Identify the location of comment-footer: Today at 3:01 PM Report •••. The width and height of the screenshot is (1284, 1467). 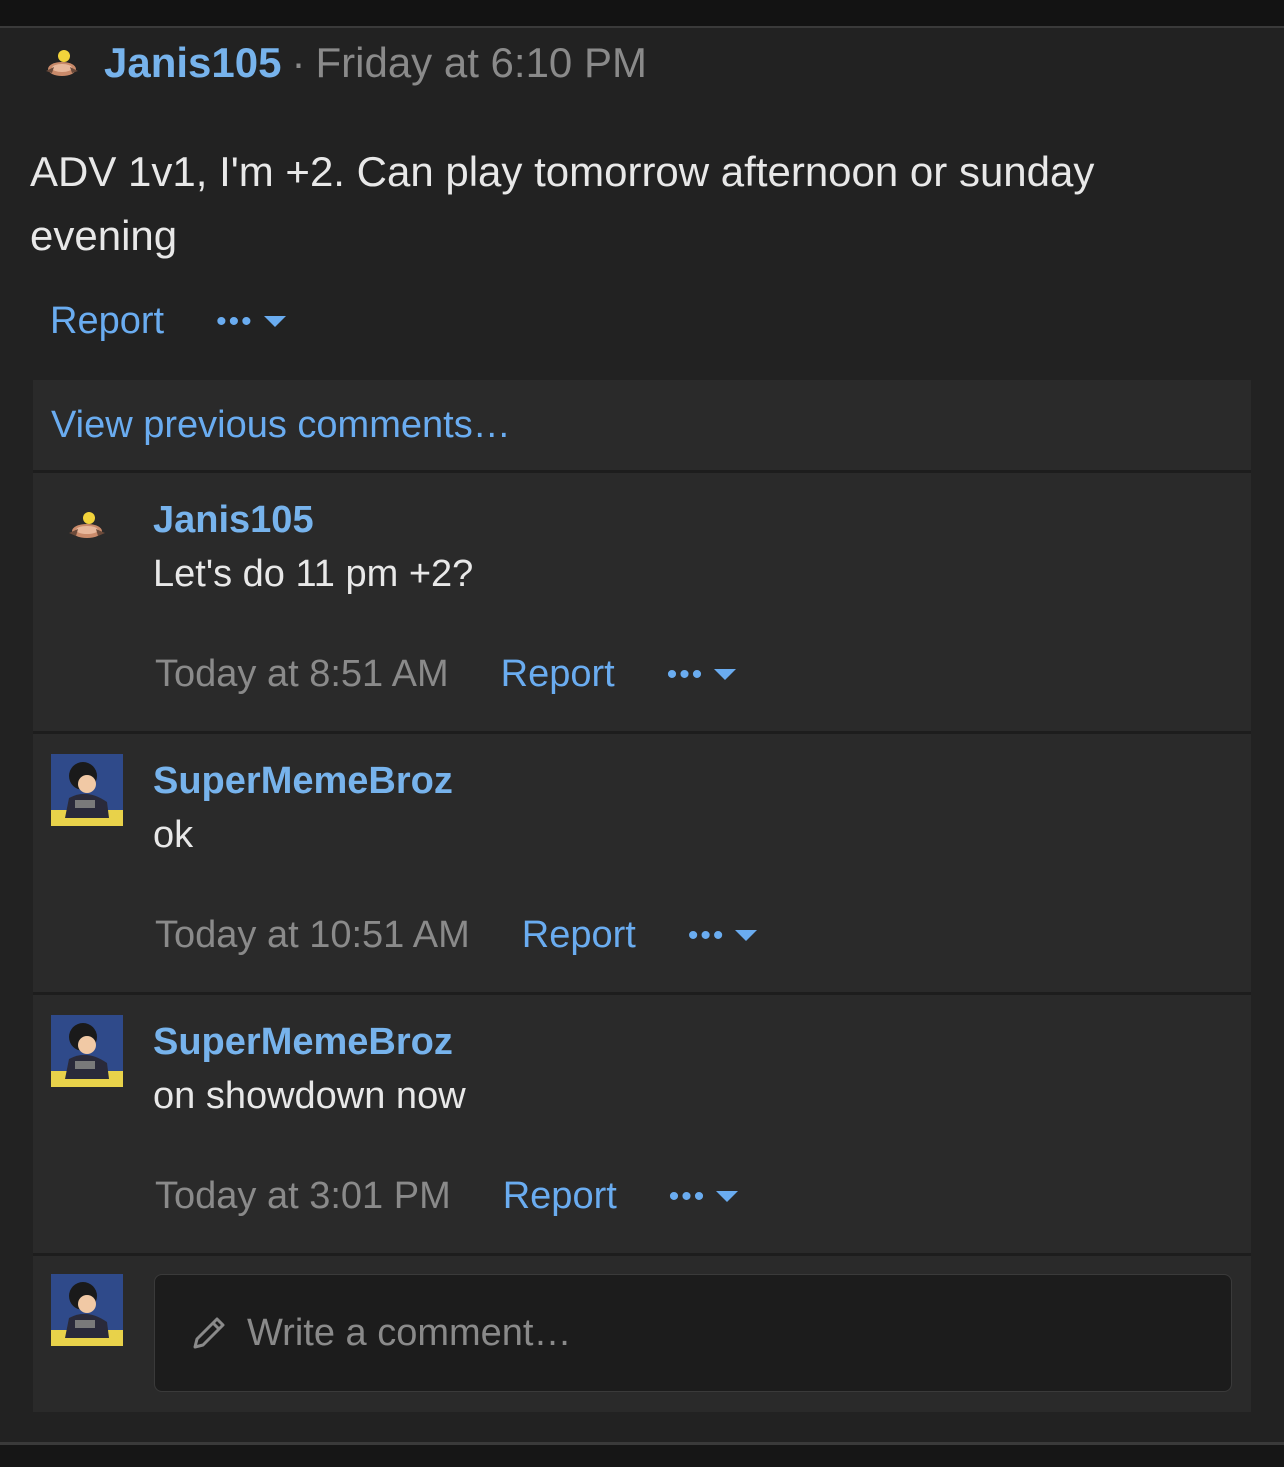
(447, 1196).